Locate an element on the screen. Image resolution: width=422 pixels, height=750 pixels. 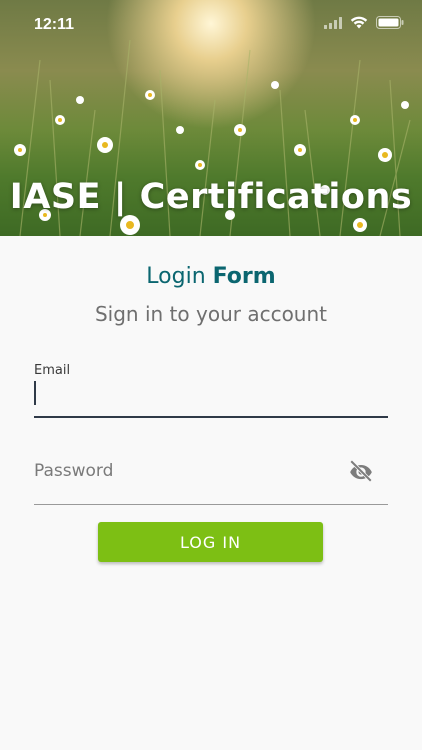
form-title-bold: Form is located at coordinates (244, 276).